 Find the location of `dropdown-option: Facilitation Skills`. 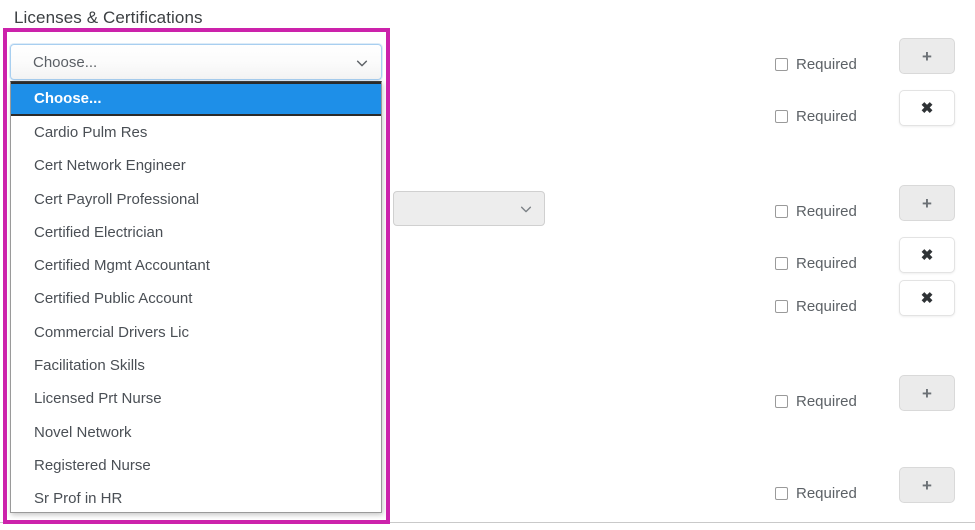

dropdown-option: Facilitation Skills is located at coordinates (196, 365).